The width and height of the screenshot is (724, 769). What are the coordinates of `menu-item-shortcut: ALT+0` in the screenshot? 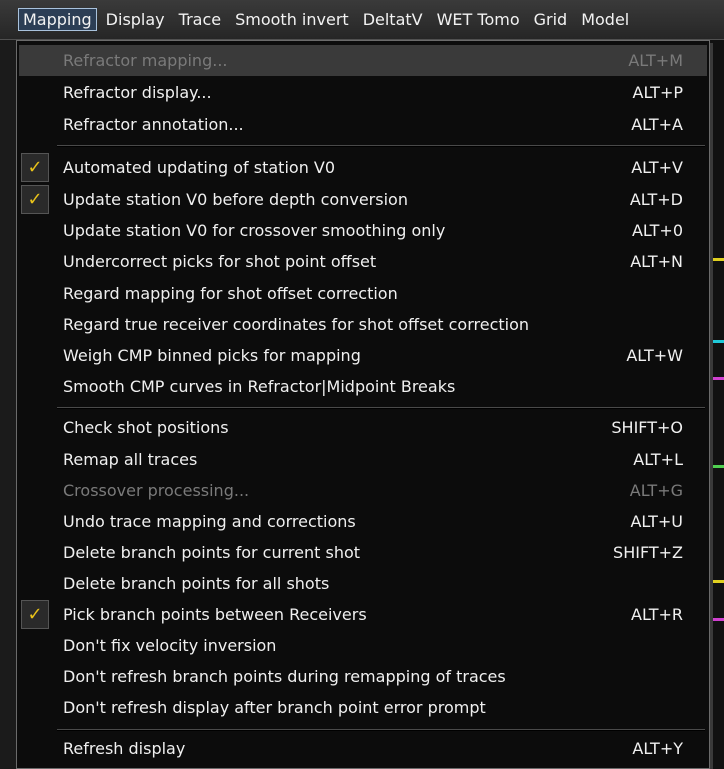 It's located at (657, 230).